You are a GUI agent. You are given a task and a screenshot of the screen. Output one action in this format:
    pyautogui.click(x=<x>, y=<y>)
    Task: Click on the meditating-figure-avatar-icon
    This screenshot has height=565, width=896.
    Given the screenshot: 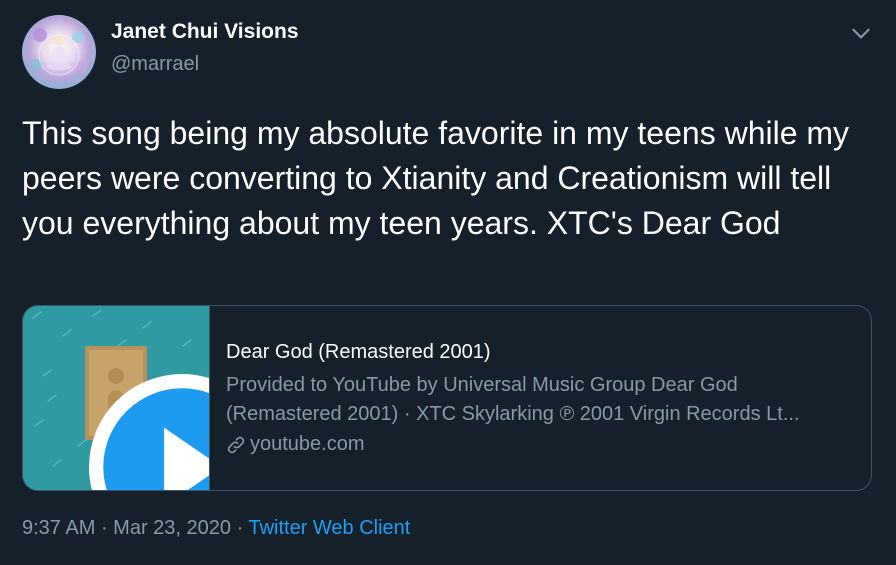 What is the action you would take?
    pyautogui.click(x=59, y=52)
    